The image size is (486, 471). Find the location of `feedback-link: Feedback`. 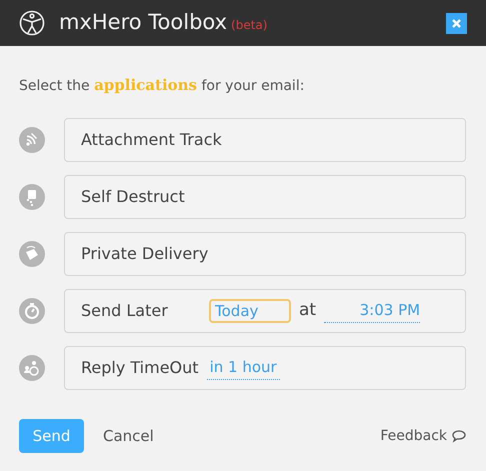

feedback-link: Feedback is located at coordinates (423, 436).